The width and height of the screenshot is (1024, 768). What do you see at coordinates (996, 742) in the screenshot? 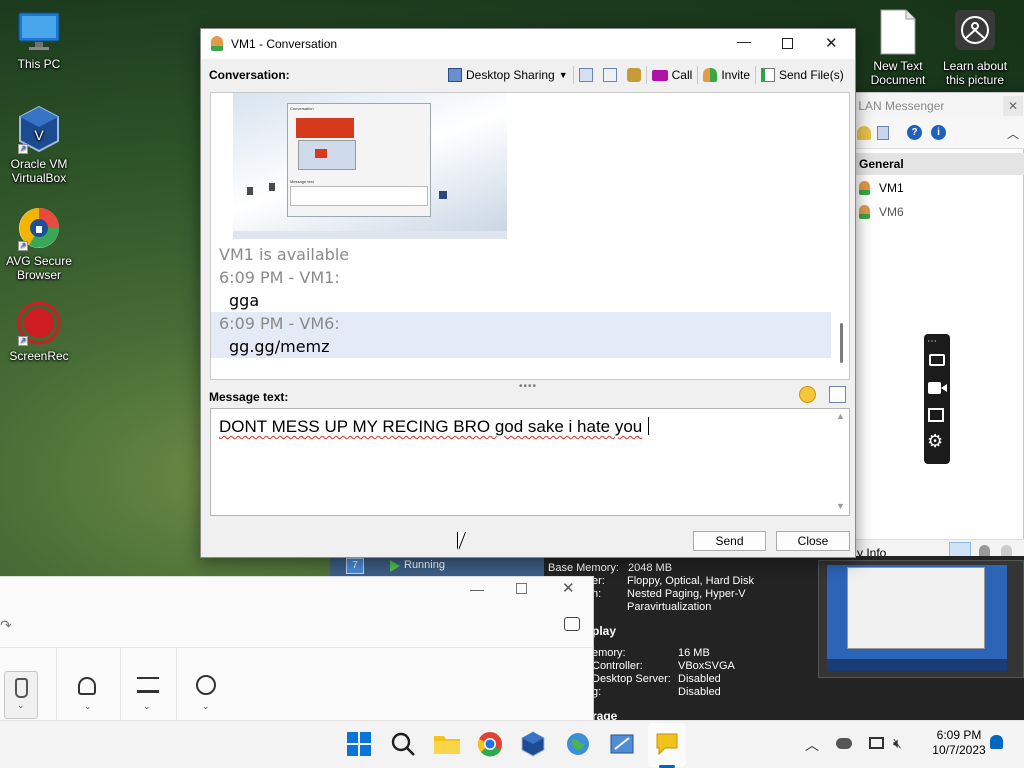
I see `notification-bell-icon` at bounding box center [996, 742].